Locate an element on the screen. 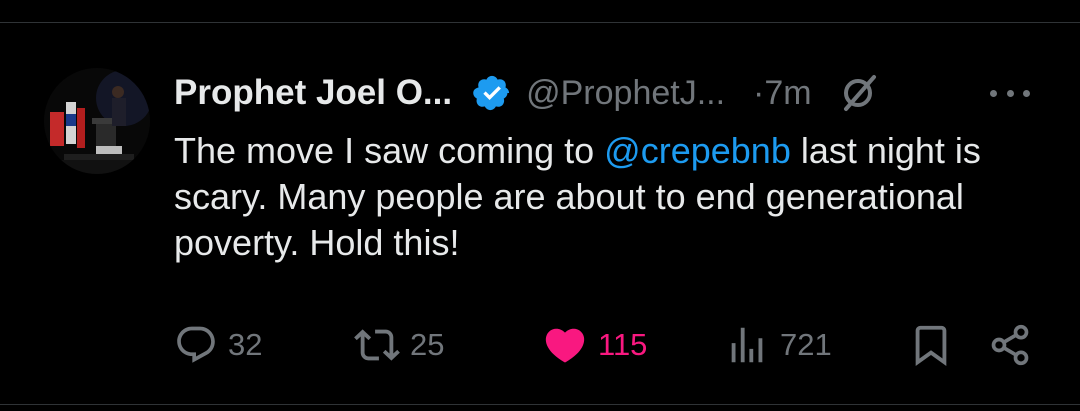  avatar is located at coordinates (97, 121).